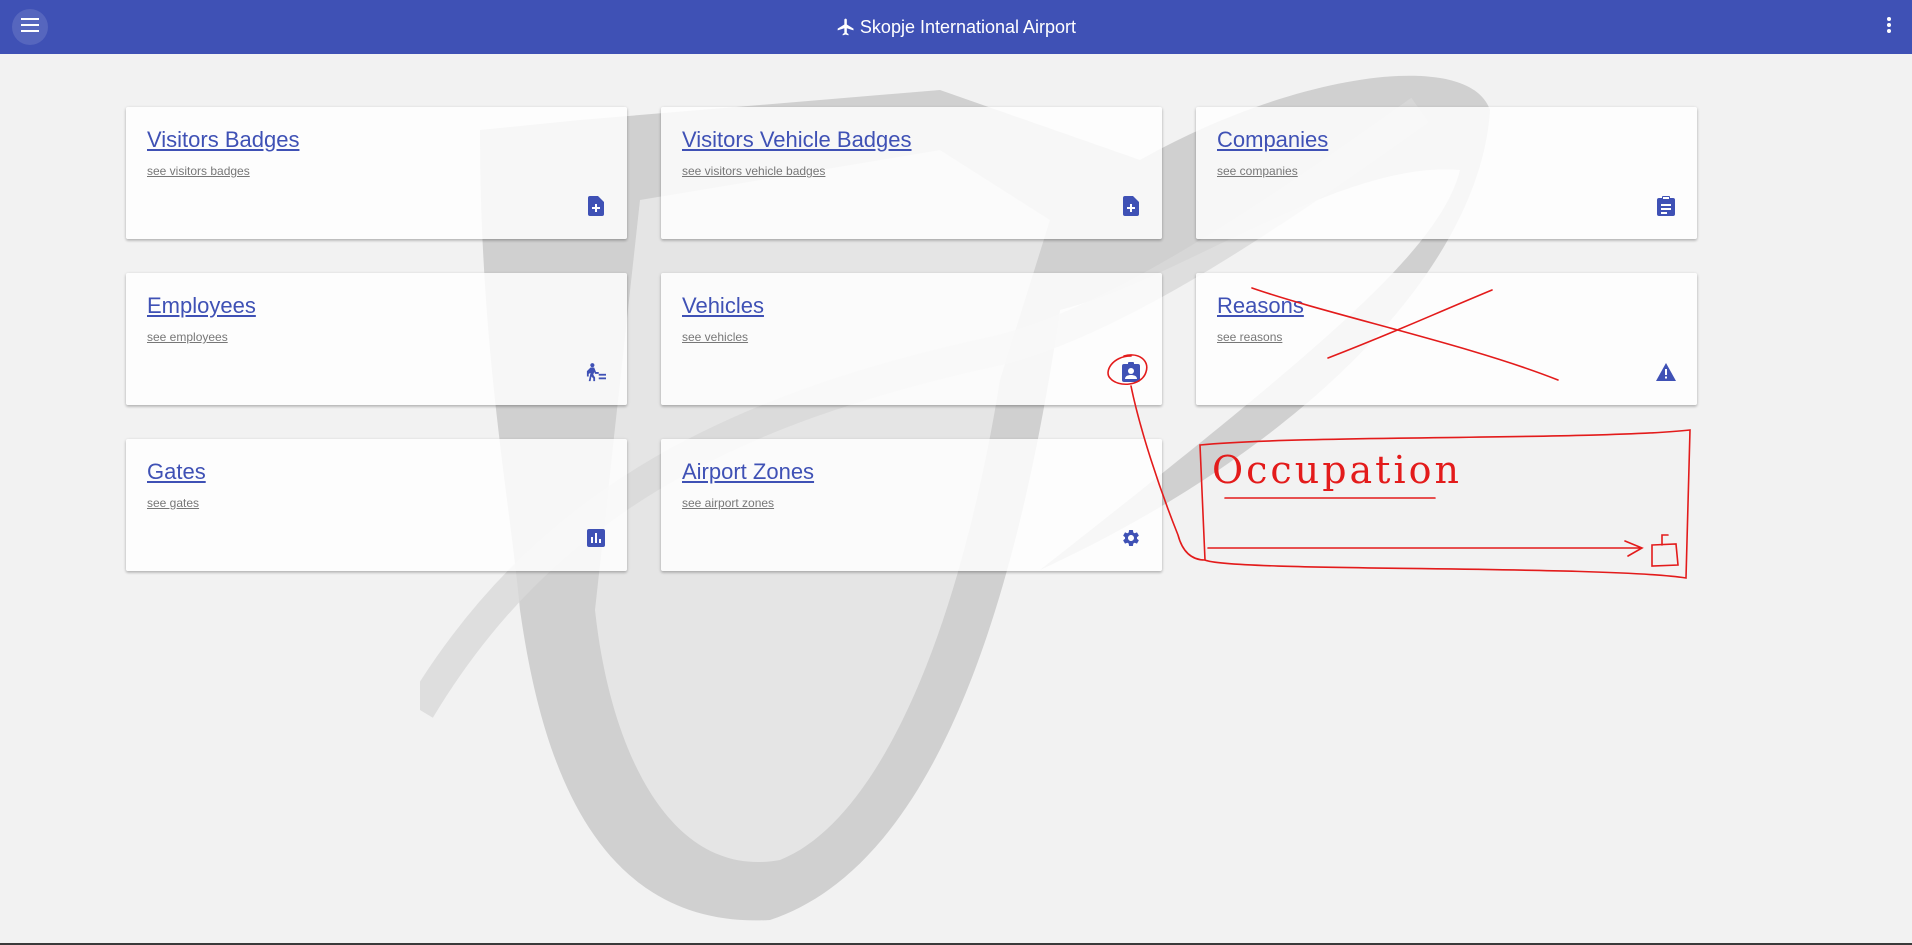 Image resolution: width=1912 pixels, height=945 pixels. I want to click on card-link: see airport zones, so click(728, 503).